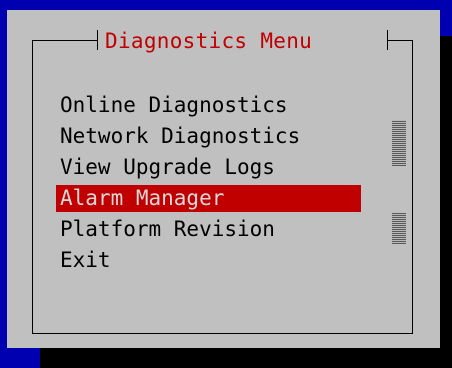  Describe the element at coordinates (209, 41) in the screenshot. I see `dialog-title: Diagnostics Menu` at that location.